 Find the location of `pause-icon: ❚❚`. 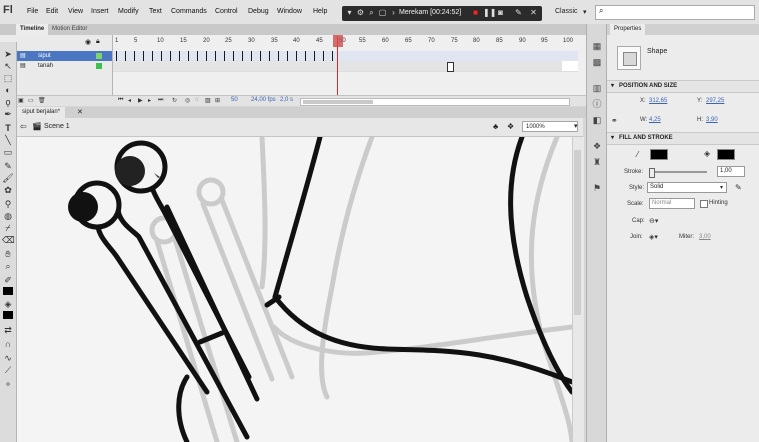

pause-icon: ❚❚ is located at coordinates (489, 12).